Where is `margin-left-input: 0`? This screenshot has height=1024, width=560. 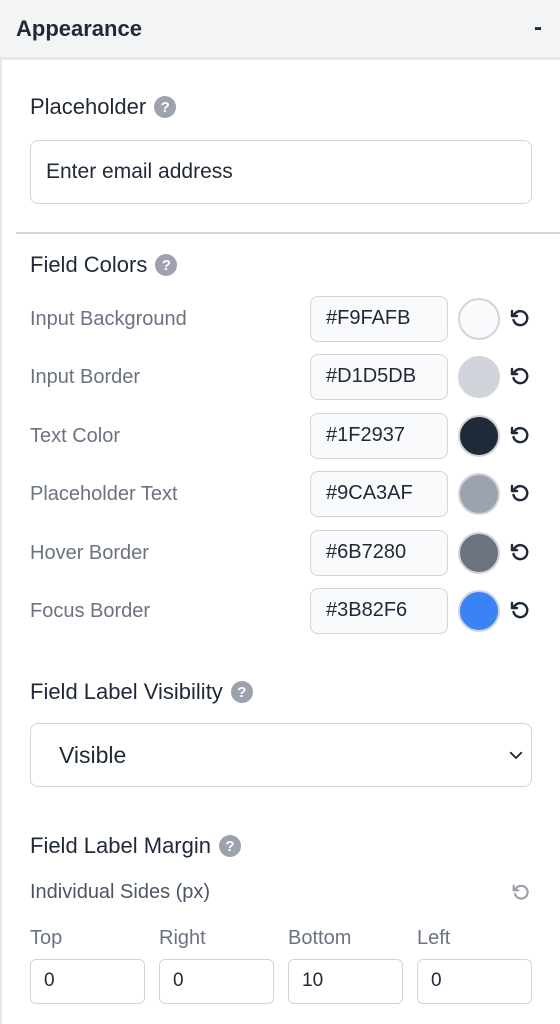
margin-left-input: 0 is located at coordinates (474, 981).